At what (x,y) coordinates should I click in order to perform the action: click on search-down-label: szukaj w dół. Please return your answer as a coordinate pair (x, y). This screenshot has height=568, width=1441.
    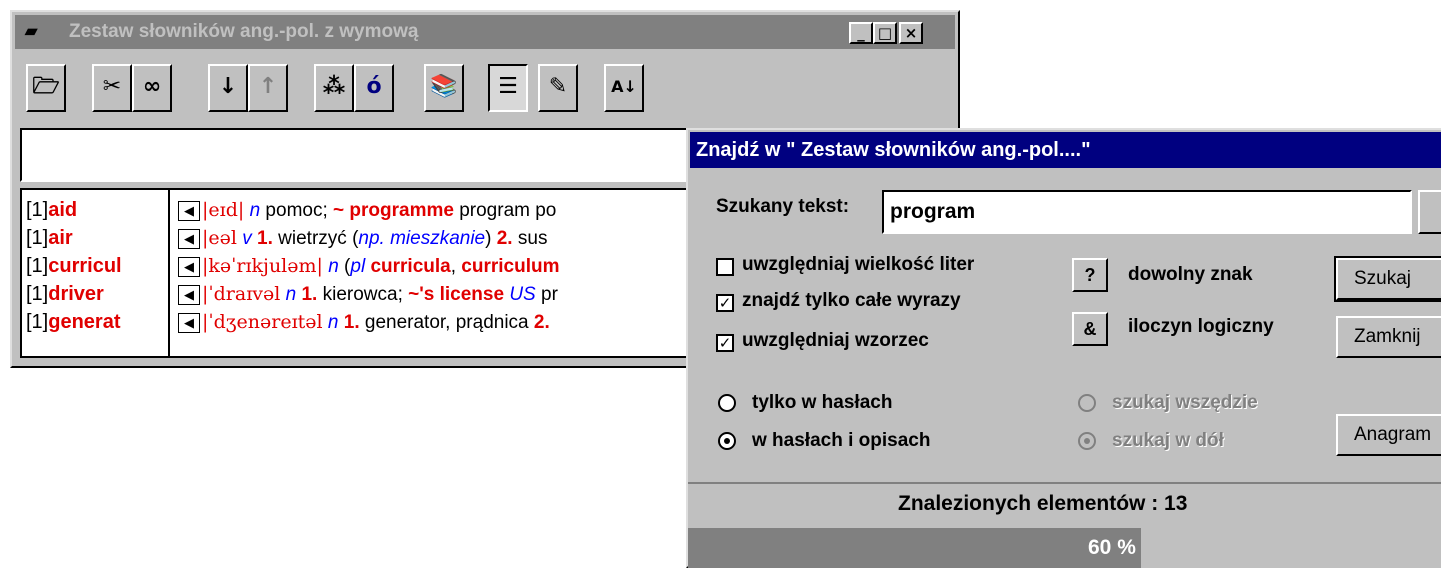
    Looking at the image, I should click on (1168, 440).